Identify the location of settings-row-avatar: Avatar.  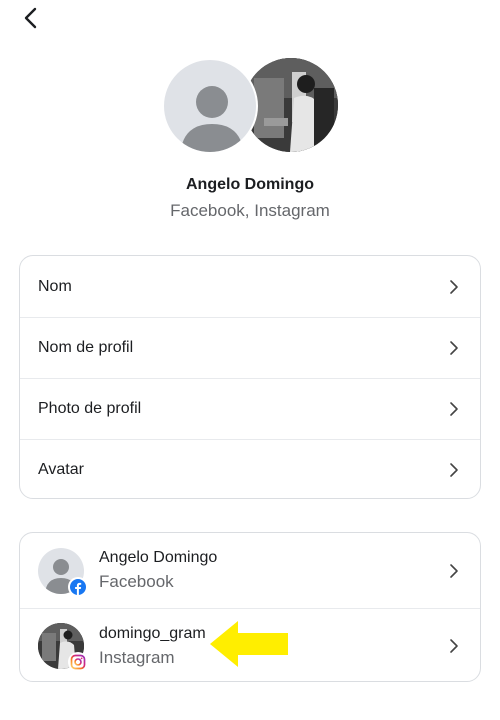
(250, 468).